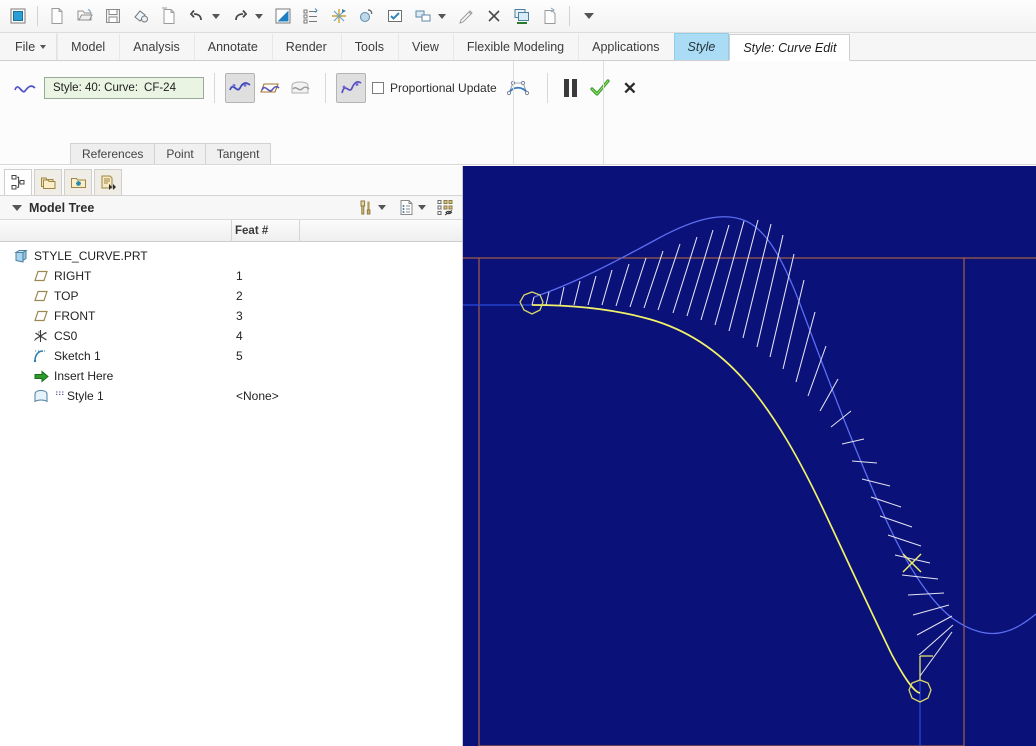  I want to click on favorites-tab-button, so click(78, 182).